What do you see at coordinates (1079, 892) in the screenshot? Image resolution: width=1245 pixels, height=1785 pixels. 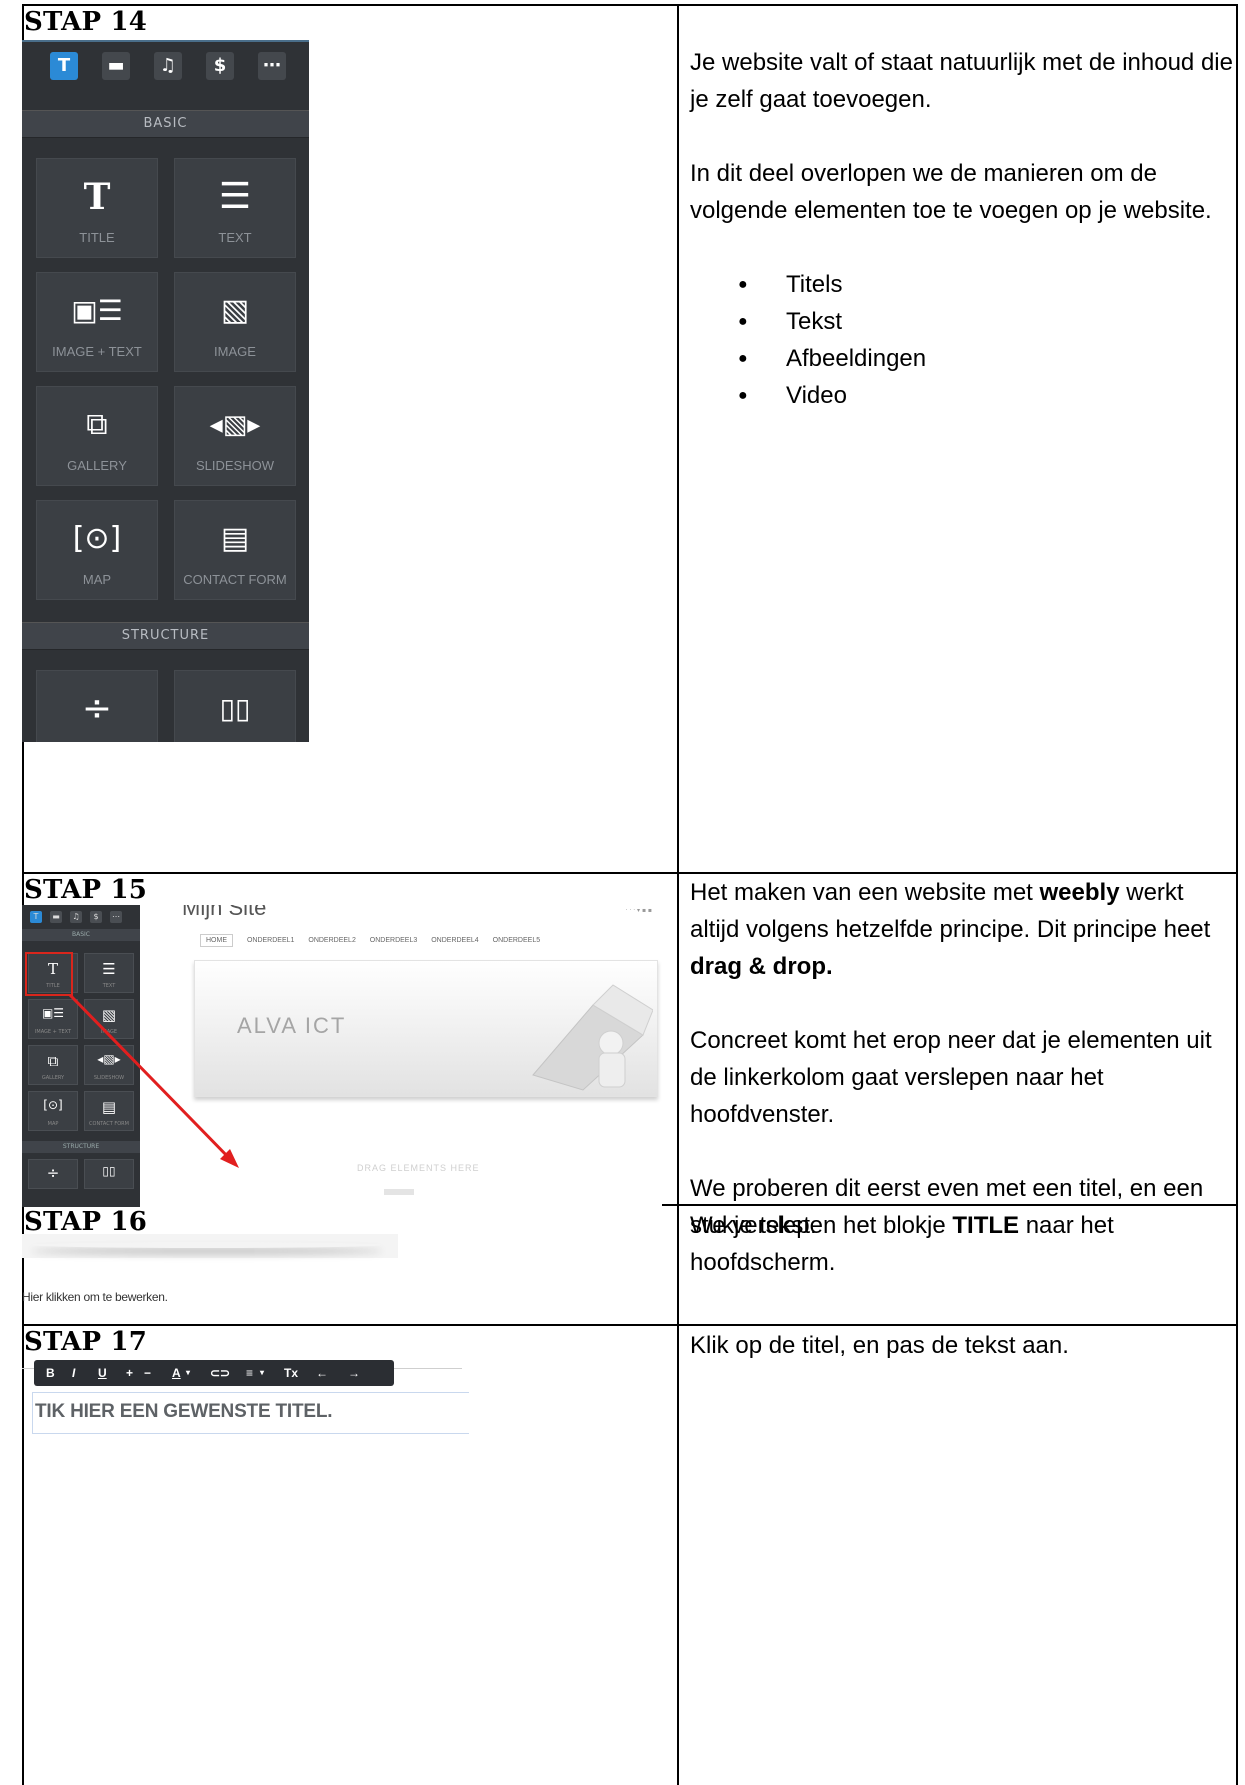 I see `text-run-bold: weebly` at bounding box center [1079, 892].